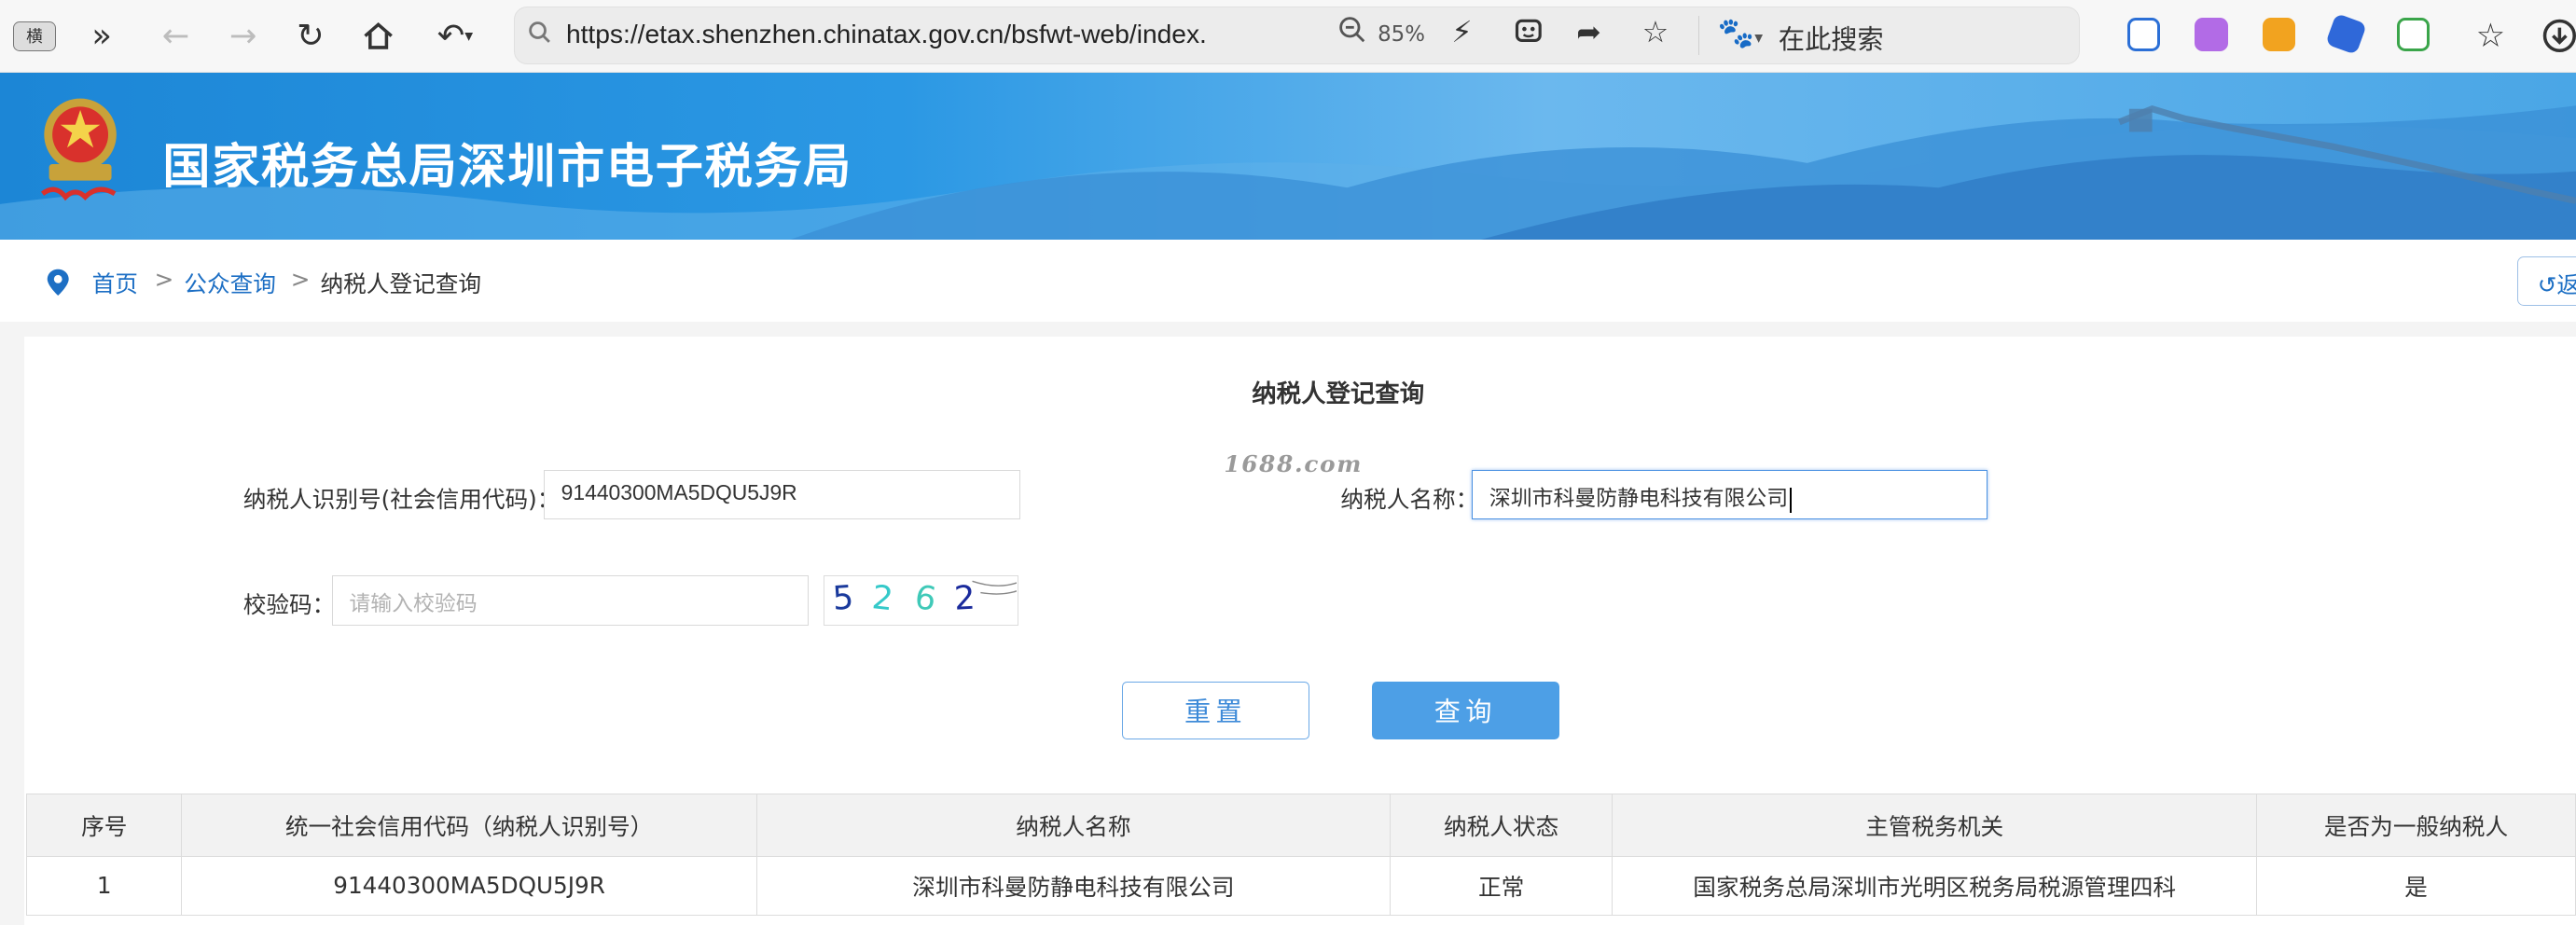 The height and width of the screenshot is (925, 2576). I want to click on captcha-image: 5262, so click(921, 600).